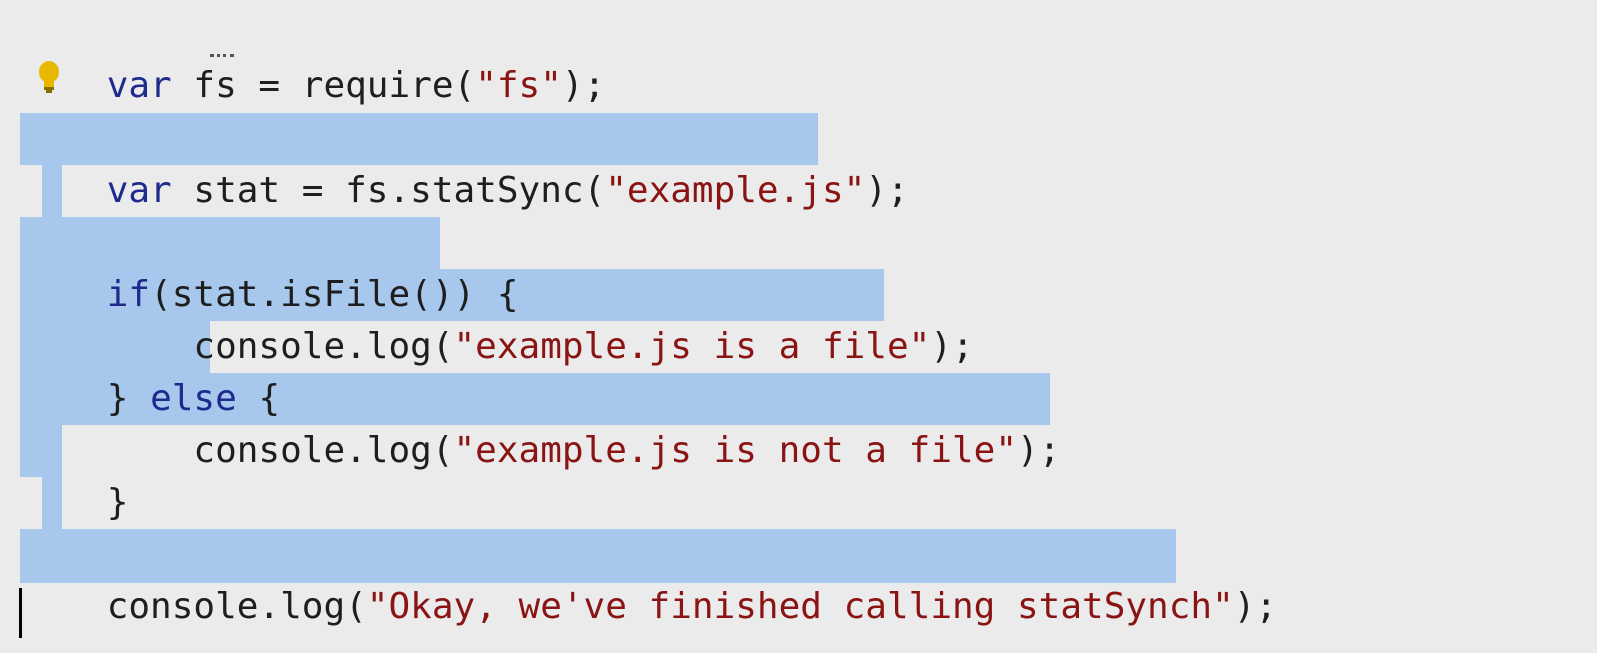  I want to click on code-line-5: if(stat.isFile()) {, so click(269, 266).